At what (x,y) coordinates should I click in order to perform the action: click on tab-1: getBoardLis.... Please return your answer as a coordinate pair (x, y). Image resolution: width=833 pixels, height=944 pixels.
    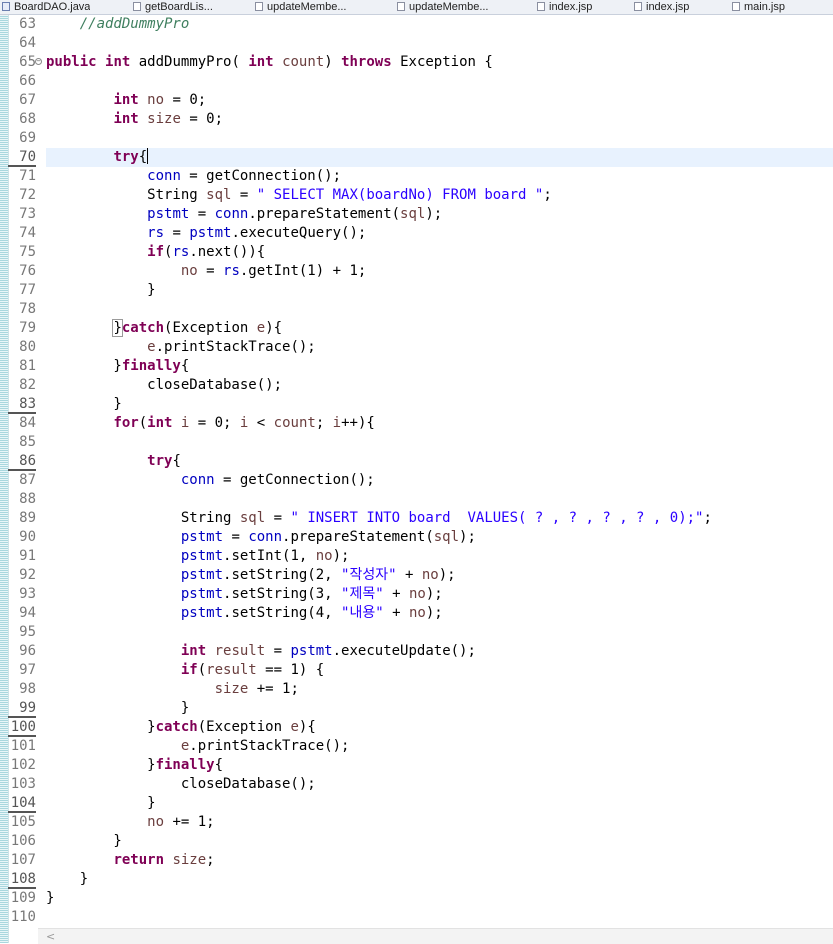
    Looking at the image, I should click on (173, 7).